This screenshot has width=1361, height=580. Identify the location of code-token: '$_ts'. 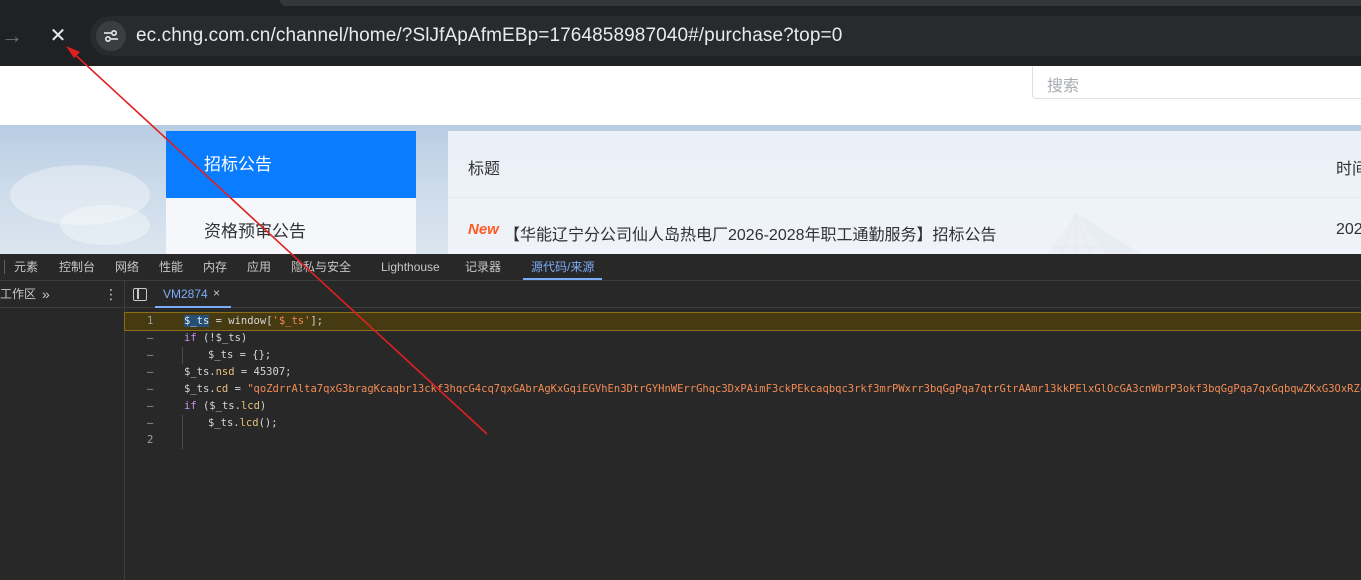
(291, 321).